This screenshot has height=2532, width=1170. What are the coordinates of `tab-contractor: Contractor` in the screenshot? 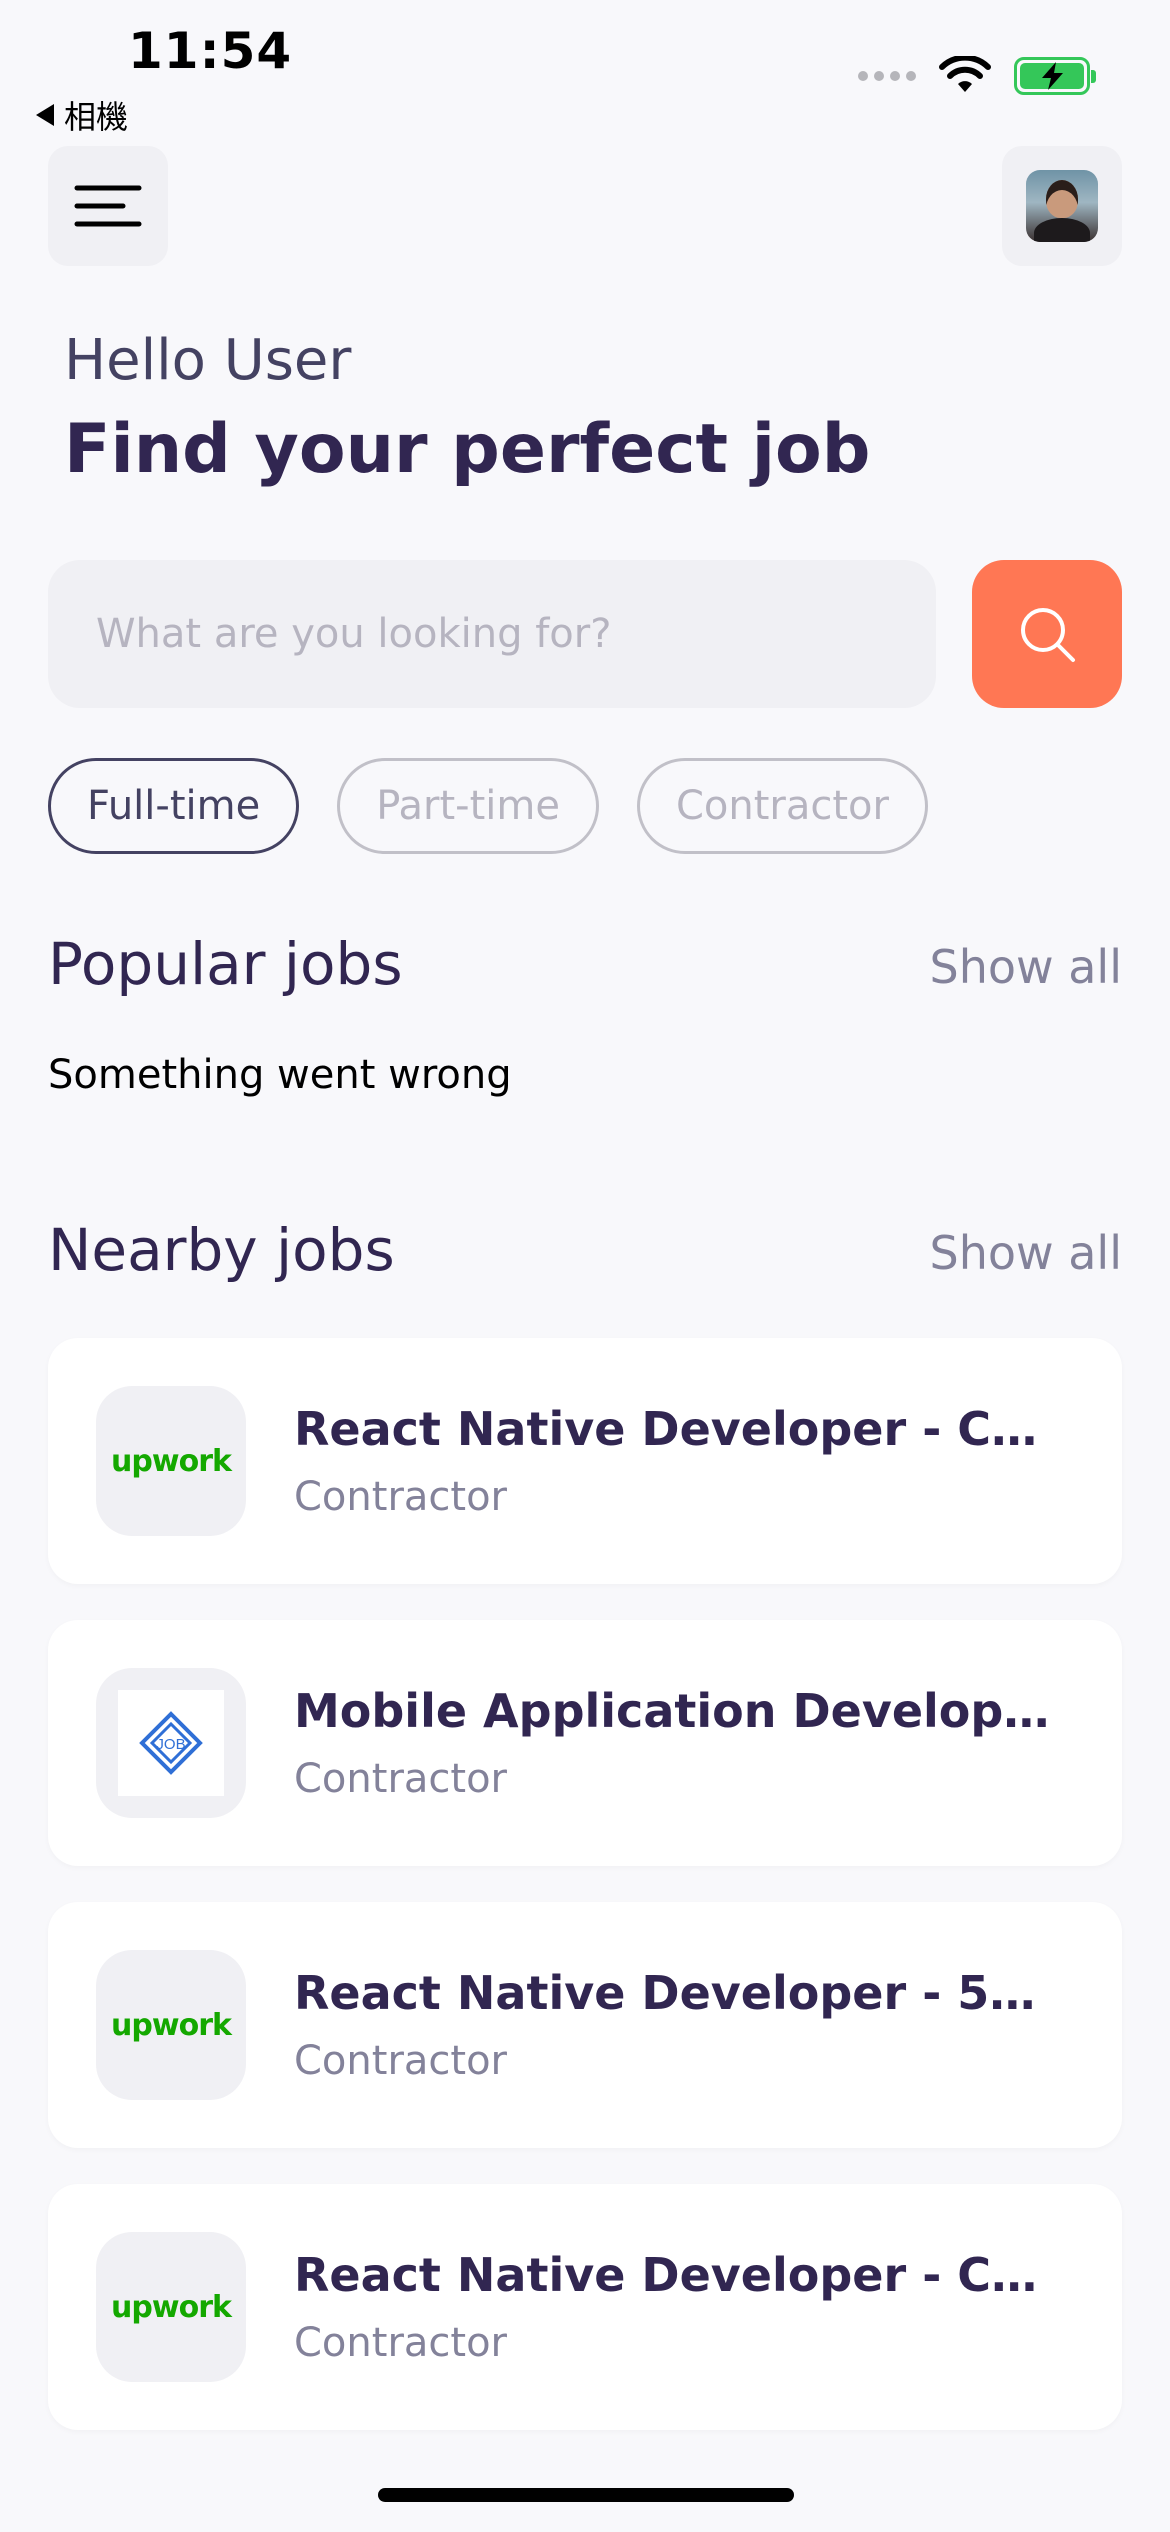 It's located at (782, 806).